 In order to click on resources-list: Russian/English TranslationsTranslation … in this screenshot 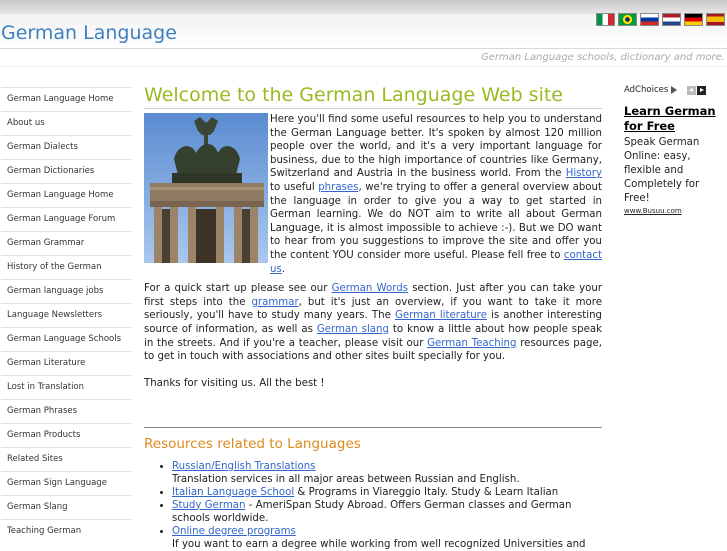, I will do `click(373, 505)`.